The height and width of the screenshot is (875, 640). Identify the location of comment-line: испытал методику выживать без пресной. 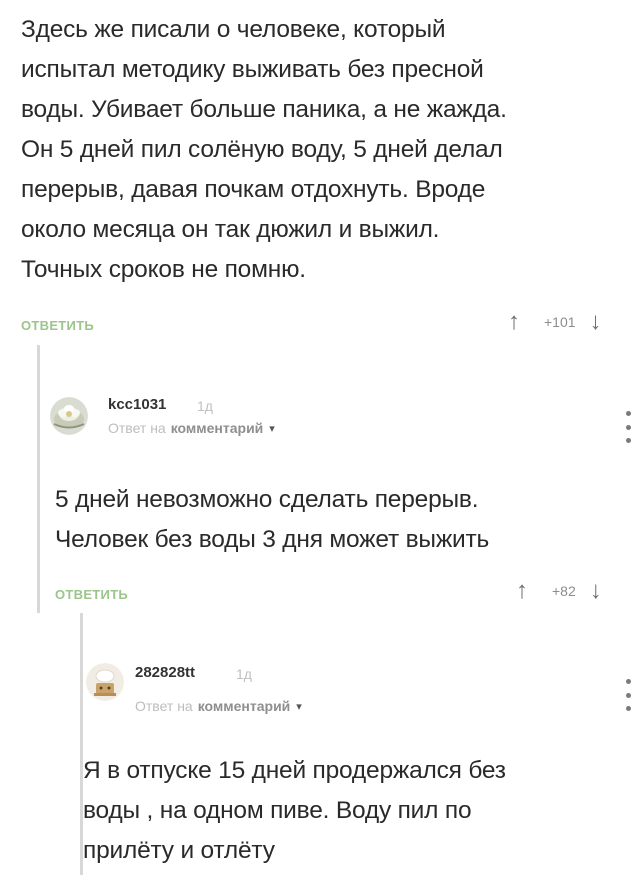
(252, 69).